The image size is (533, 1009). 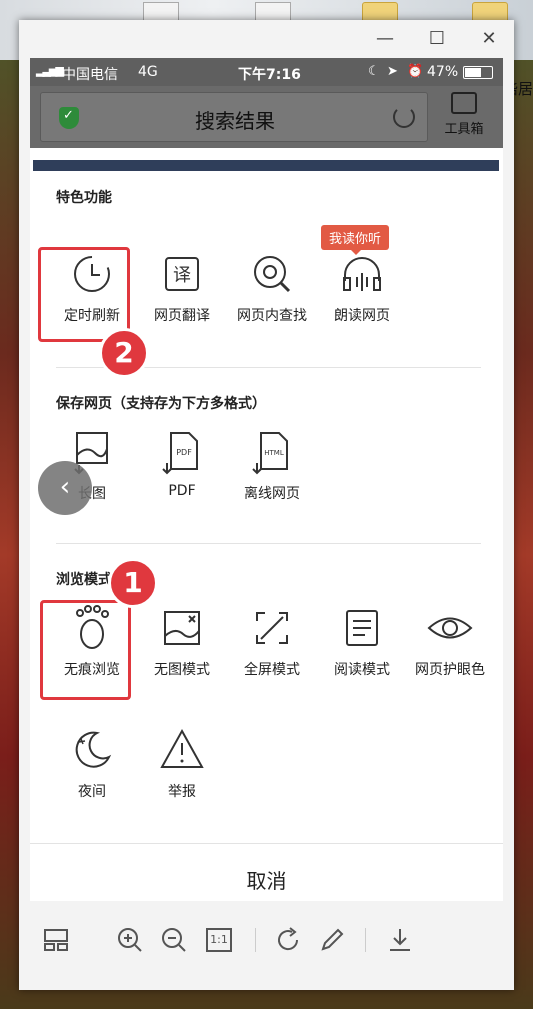 What do you see at coordinates (374, 71) in the screenshot?
I see `moon-icon: ☾` at bounding box center [374, 71].